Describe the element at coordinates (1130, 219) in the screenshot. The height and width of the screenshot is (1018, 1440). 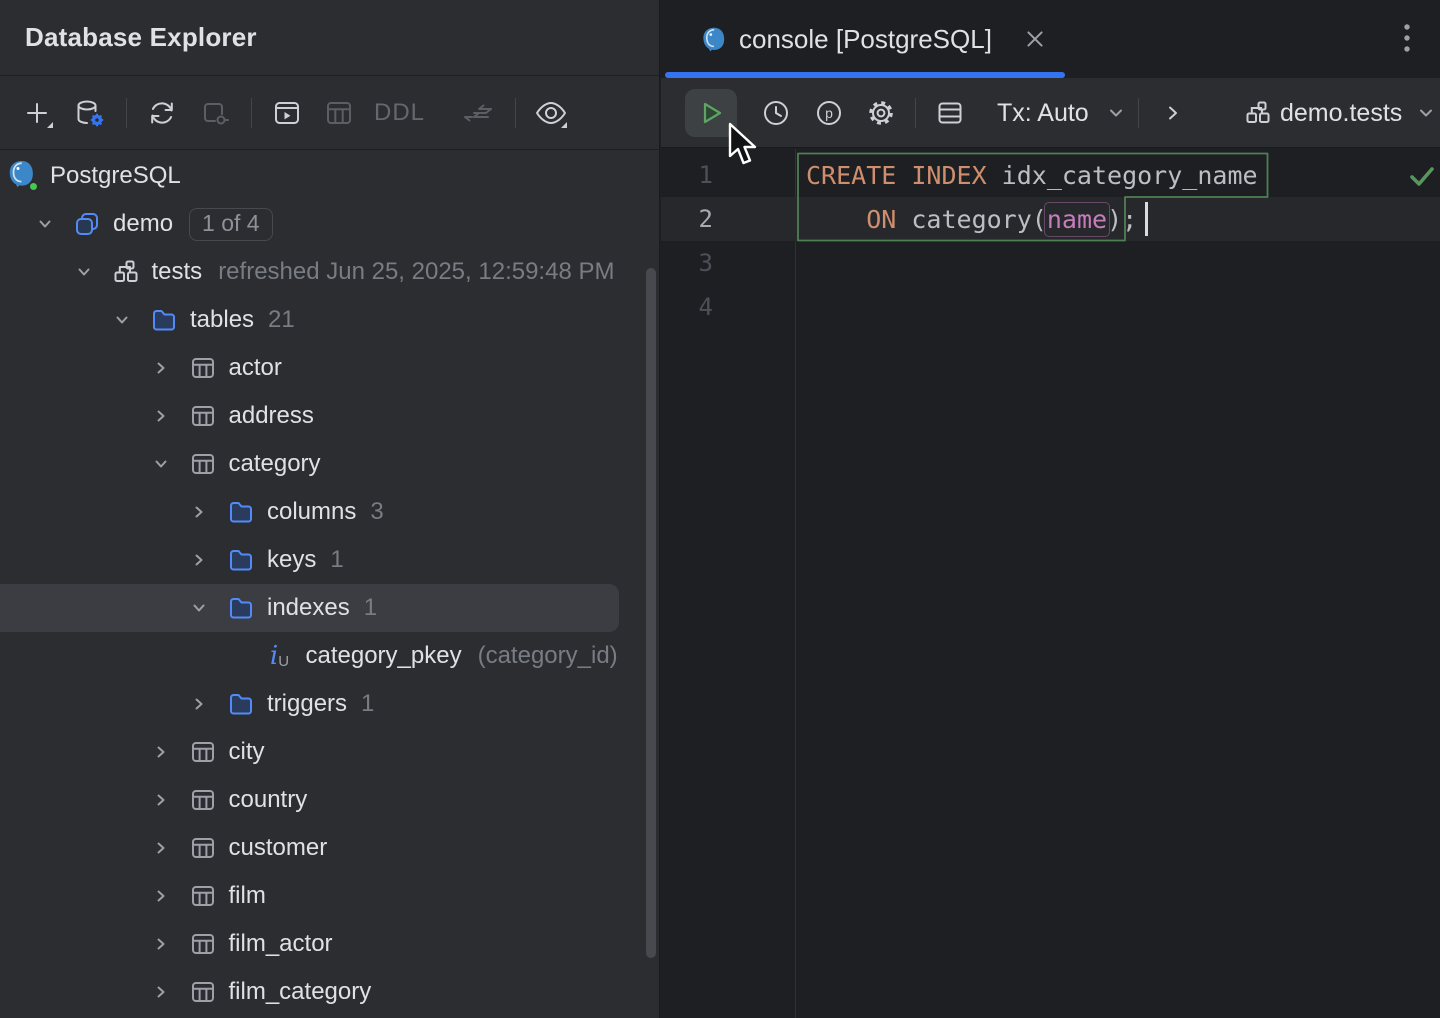
I see `code-token: ;` at that location.